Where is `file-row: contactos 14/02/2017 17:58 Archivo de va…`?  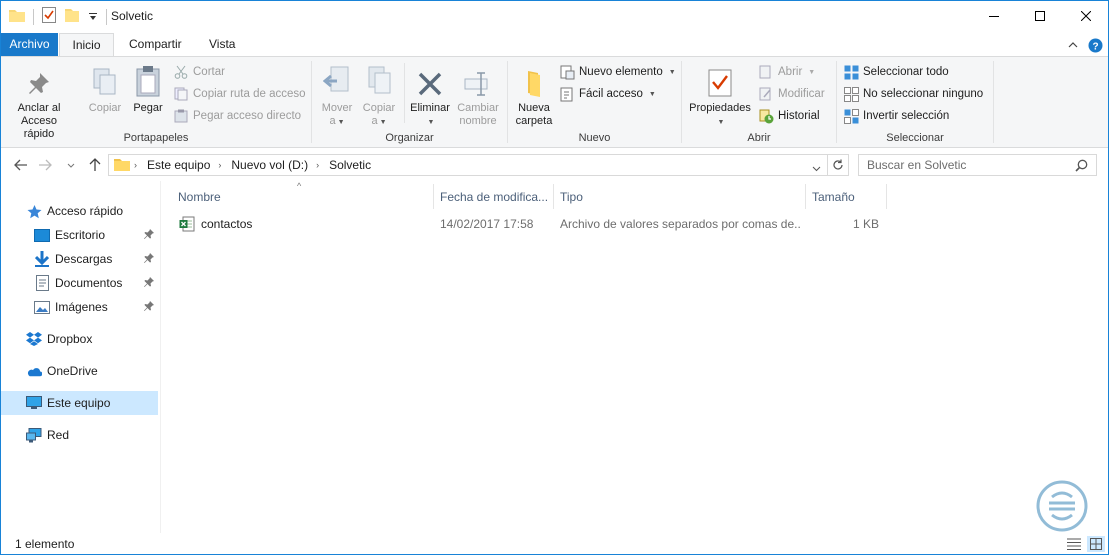 file-row: contactos 14/02/2017 17:58 Archivo de va… is located at coordinates (522, 224).